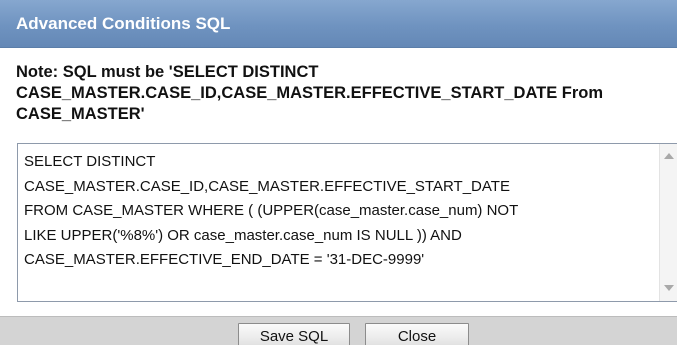  What do you see at coordinates (294, 334) in the screenshot?
I see `save-sql-button: Save SQL` at bounding box center [294, 334].